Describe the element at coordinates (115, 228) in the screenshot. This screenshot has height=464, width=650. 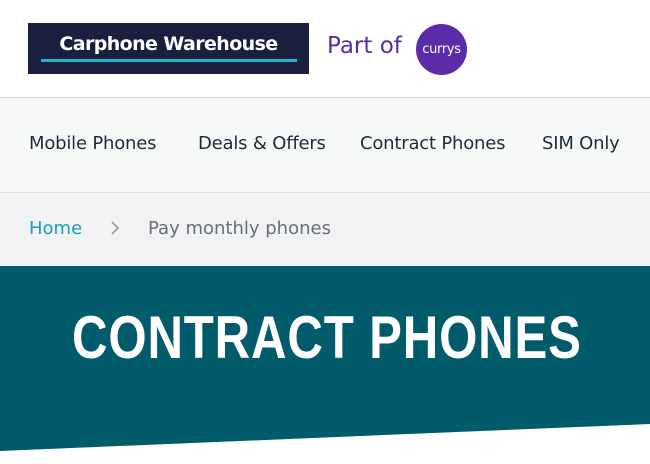
I see `chevron-right-icon` at that location.